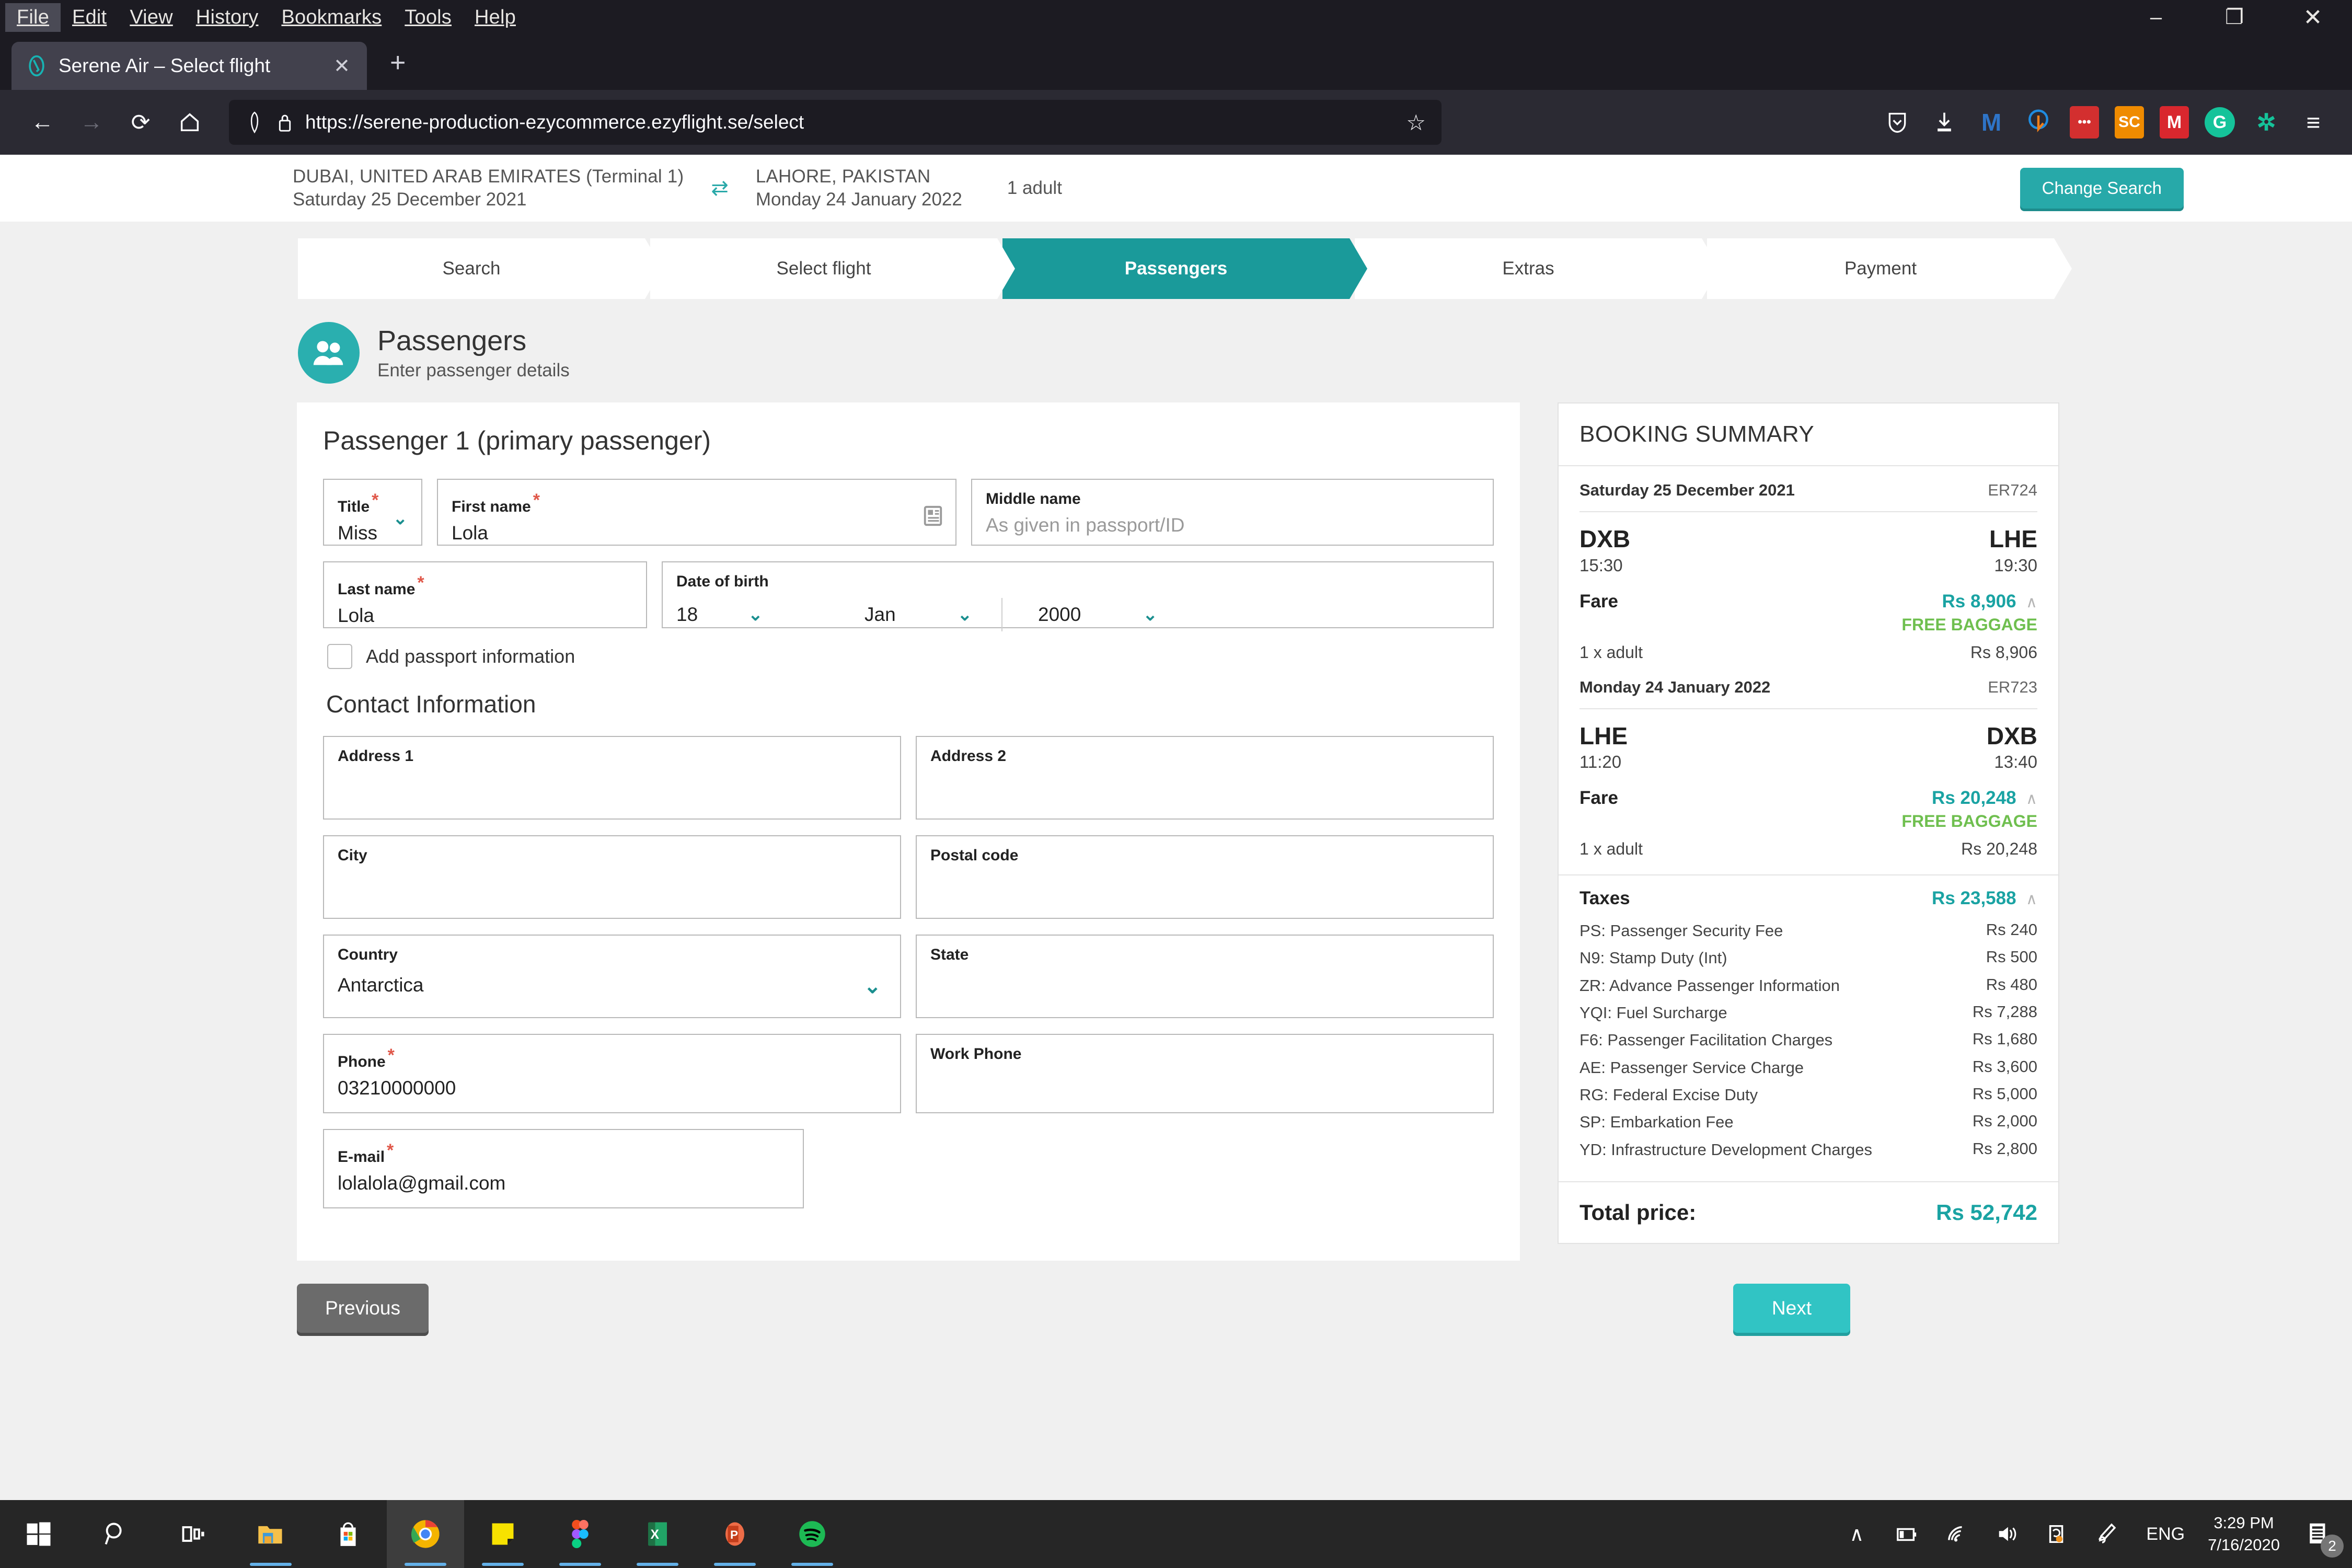 This screenshot has height=1568, width=2352. I want to click on mega-icon: M, so click(2174, 122).